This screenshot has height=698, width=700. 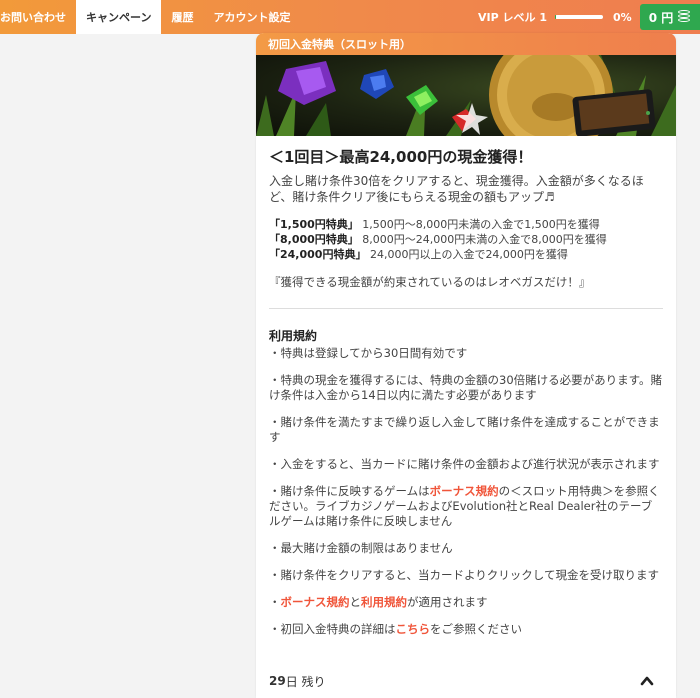 What do you see at coordinates (684, 17) in the screenshot?
I see `coins-icon` at bounding box center [684, 17].